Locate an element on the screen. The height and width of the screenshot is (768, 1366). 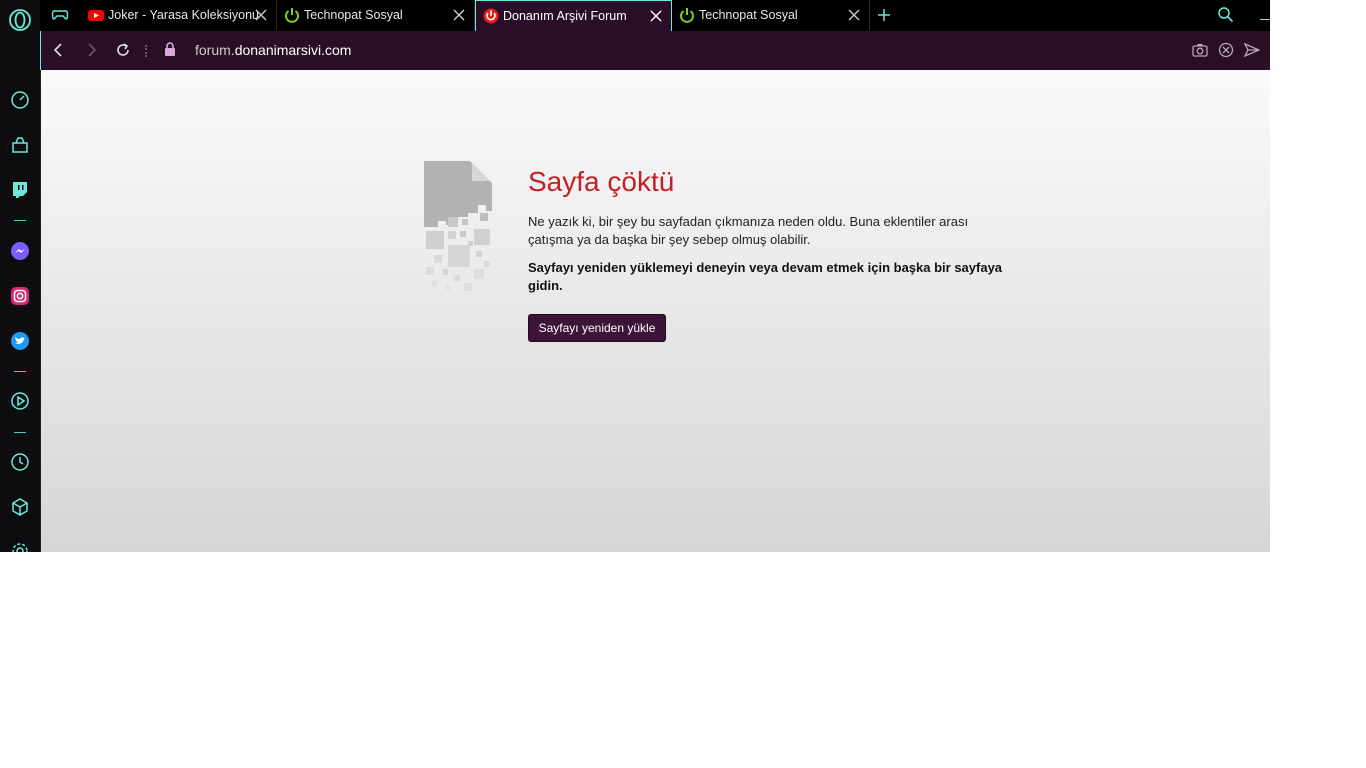
url-host: donanimarsivi.com is located at coordinates (293, 50).